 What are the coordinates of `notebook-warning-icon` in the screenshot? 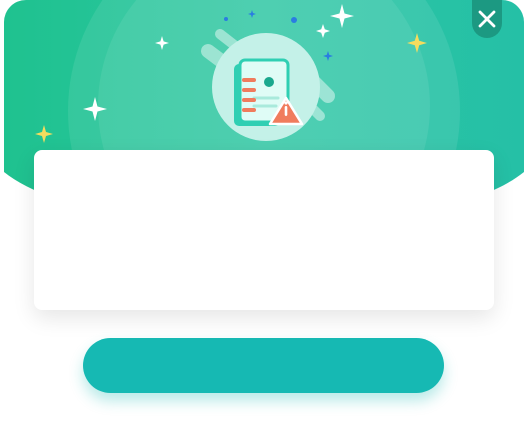 It's located at (273, 76).